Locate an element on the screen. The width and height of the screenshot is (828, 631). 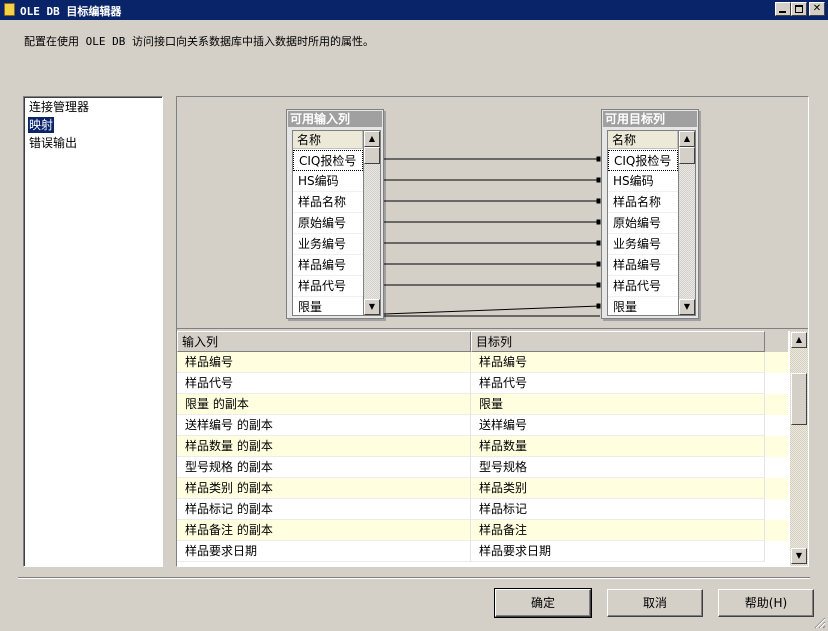
table-row: 样品数量 的副本 样品数量 is located at coordinates (482, 446).